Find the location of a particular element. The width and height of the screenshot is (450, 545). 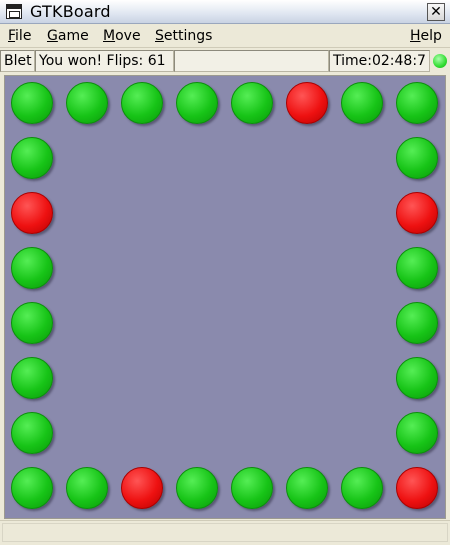

time-label: Time:02:48:7 is located at coordinates (379, 61).